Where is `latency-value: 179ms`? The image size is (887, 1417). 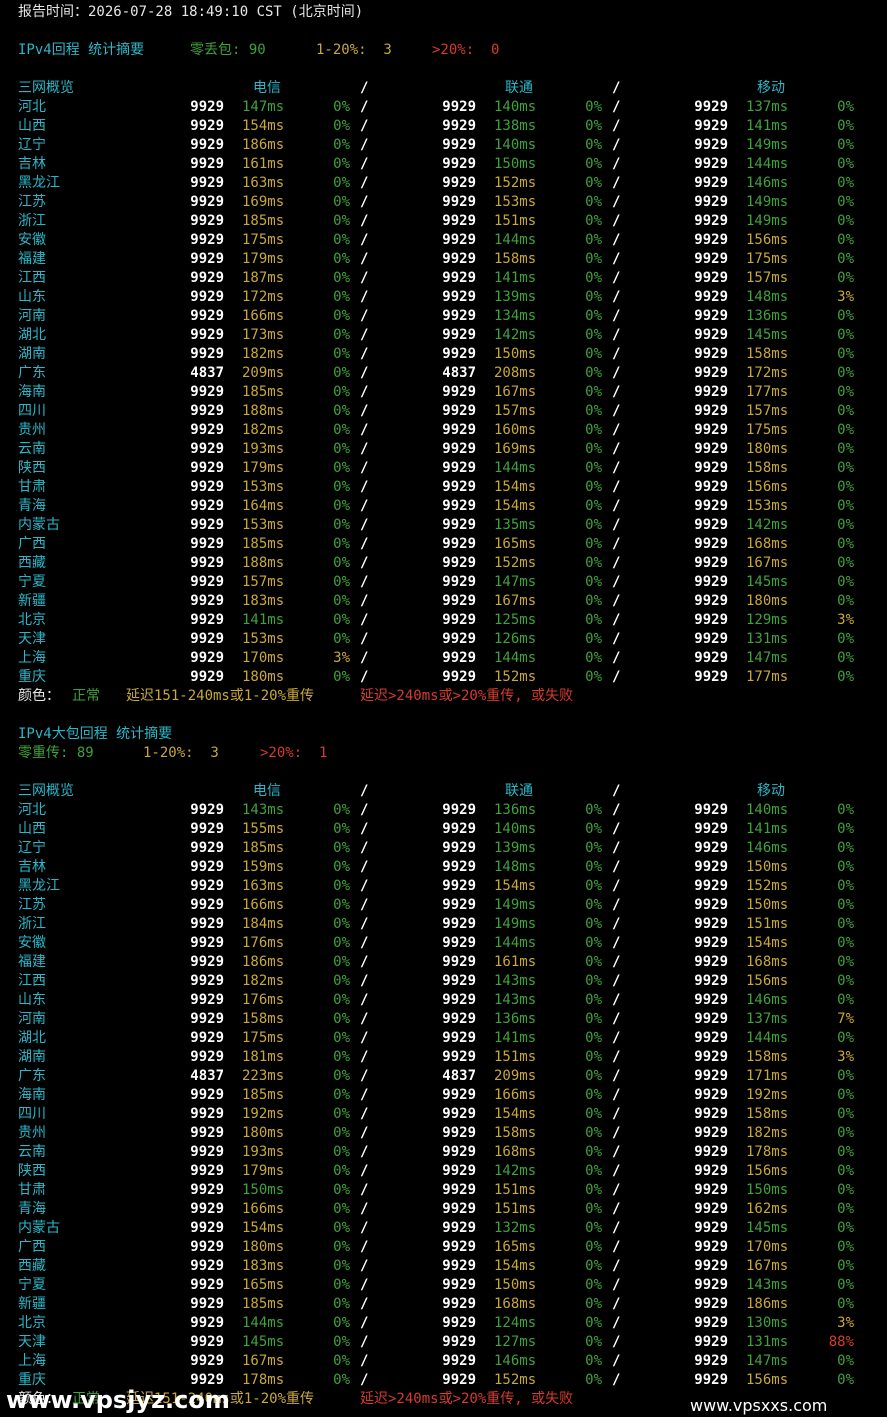
latency-value: 179ms is located at coordinates (263, 1171).